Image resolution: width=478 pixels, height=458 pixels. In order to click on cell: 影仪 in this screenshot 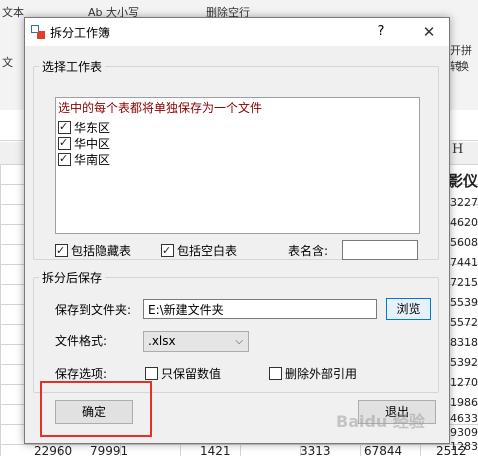, I will do `click(463, 180)`.